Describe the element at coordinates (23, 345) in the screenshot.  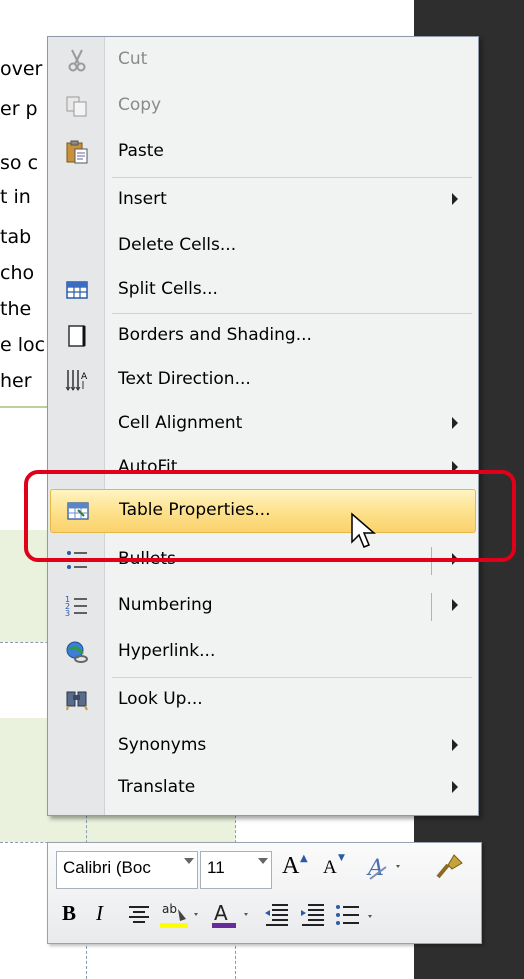
I see `document-text-line: e loc` at that location.